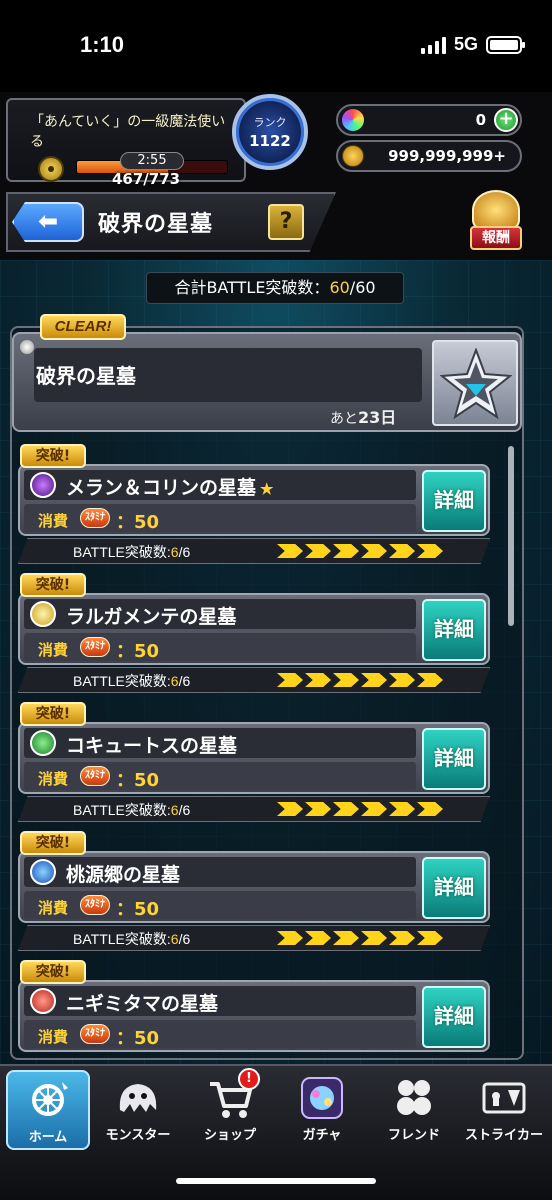  Describe the element at coordinates (249, 1079) in the screenshot. I see `notification-badge: !` at that location.